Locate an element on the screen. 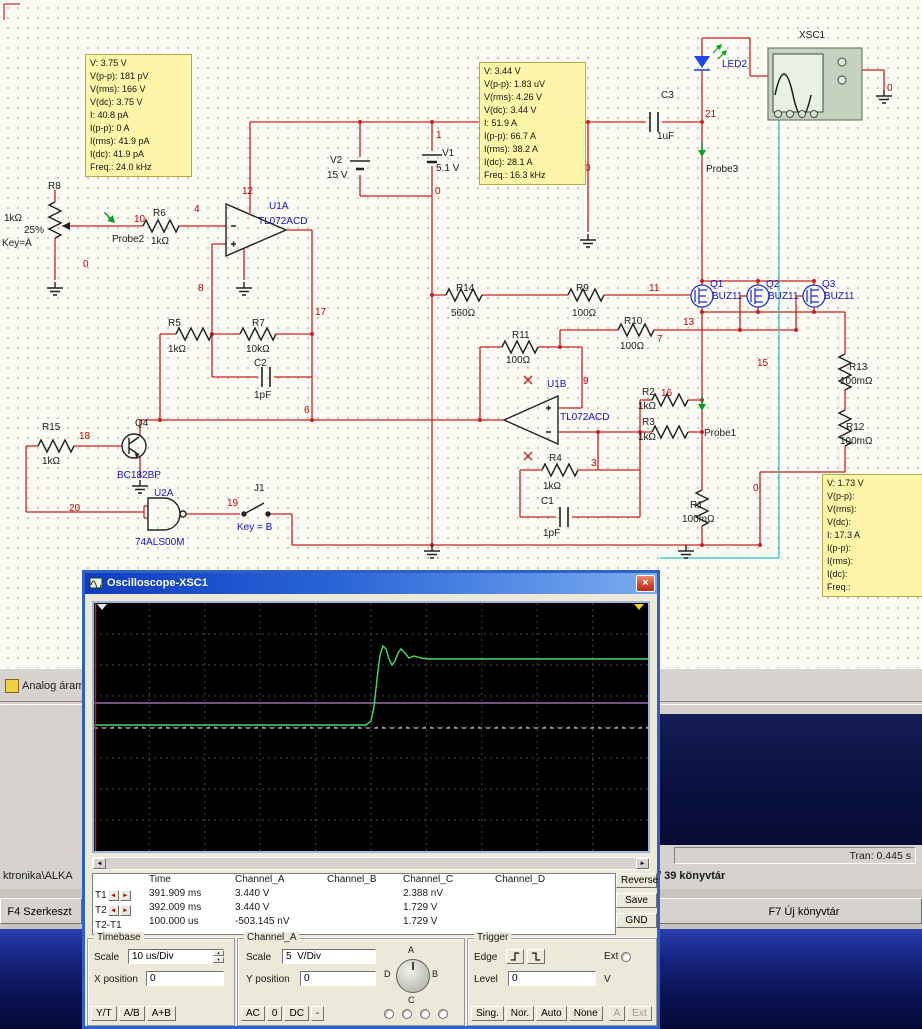 The image size is (922, 1029). probe-reading: I(rms): 38.2 A is located at coordinates (511, 149).